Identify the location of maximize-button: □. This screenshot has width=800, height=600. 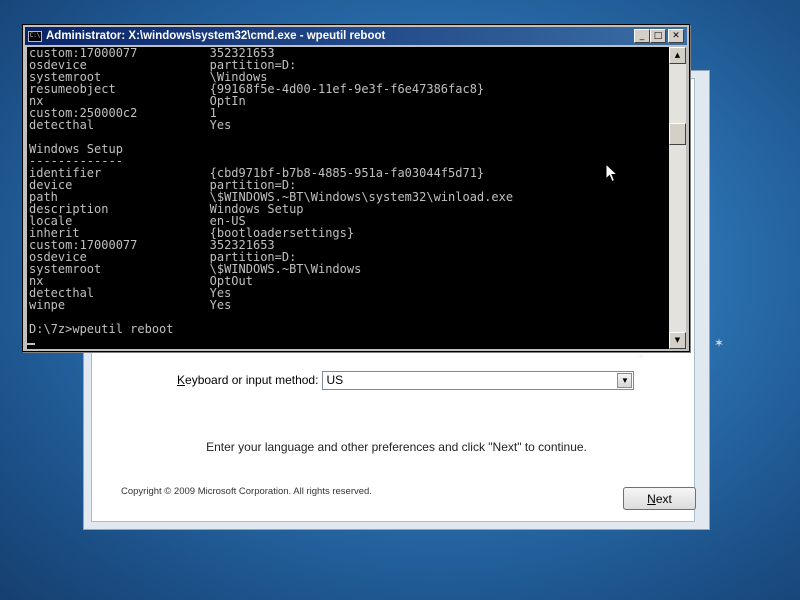
(658, 36).